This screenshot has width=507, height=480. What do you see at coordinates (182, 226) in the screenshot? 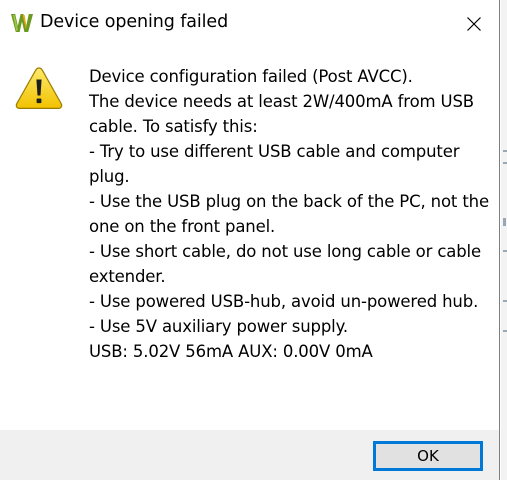
I see `message-line: one on the front panel.` at bounding box center [182, 226].